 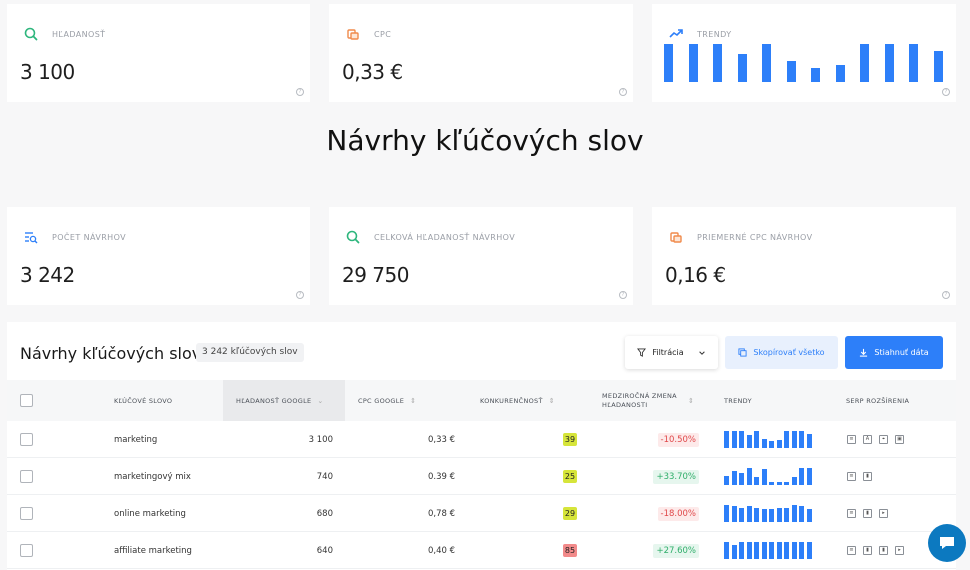 What do you see at coordinates (441, 513) in the screenshot?
I see `cpc-cell: 0,78 €` at bounding box center [441, 513].